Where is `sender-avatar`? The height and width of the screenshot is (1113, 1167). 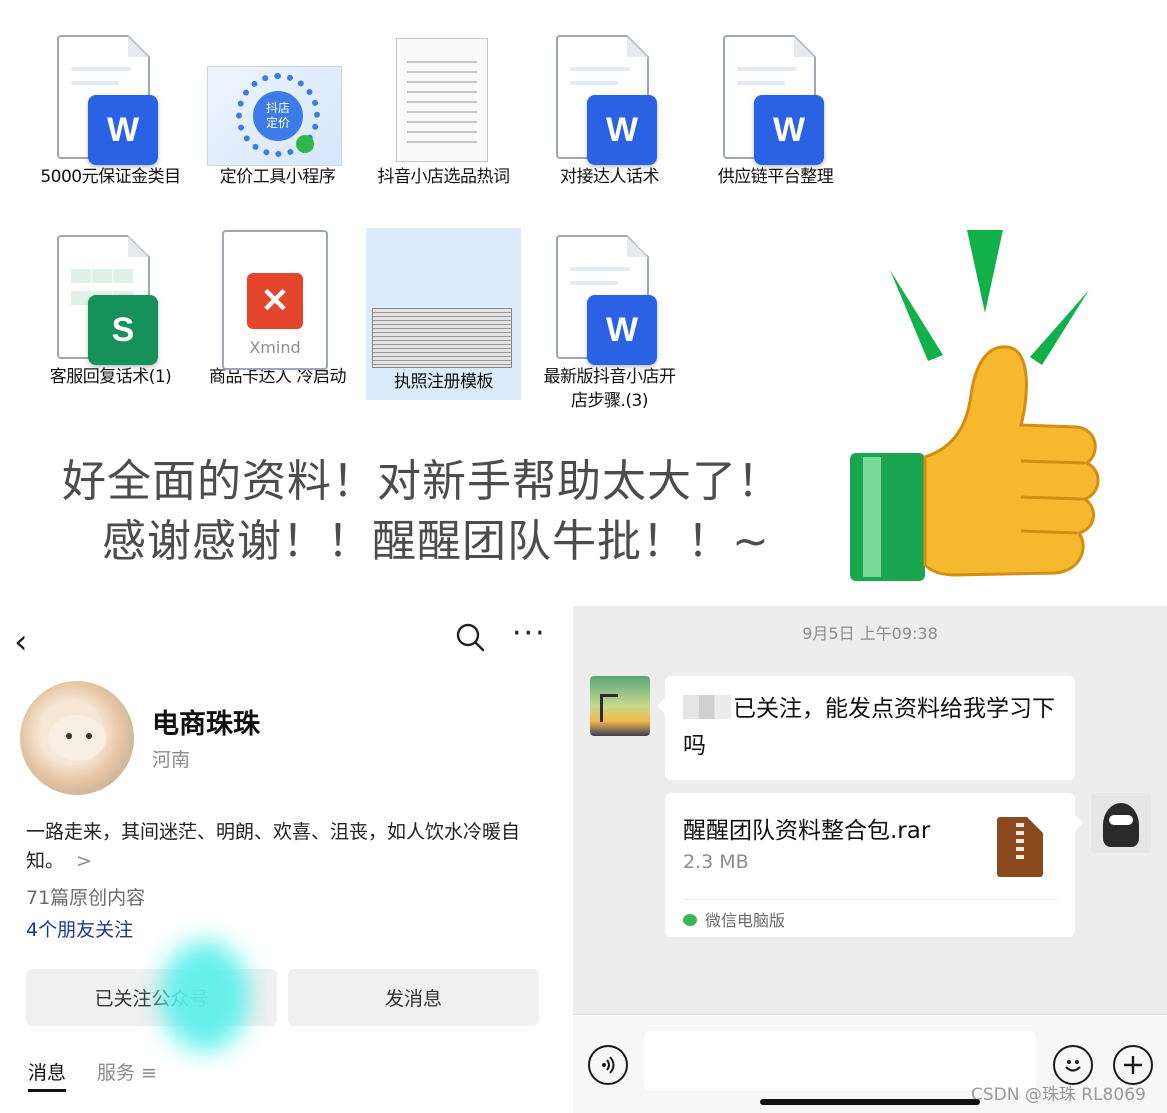
sender-avatar is located at coordinates (620, 706).